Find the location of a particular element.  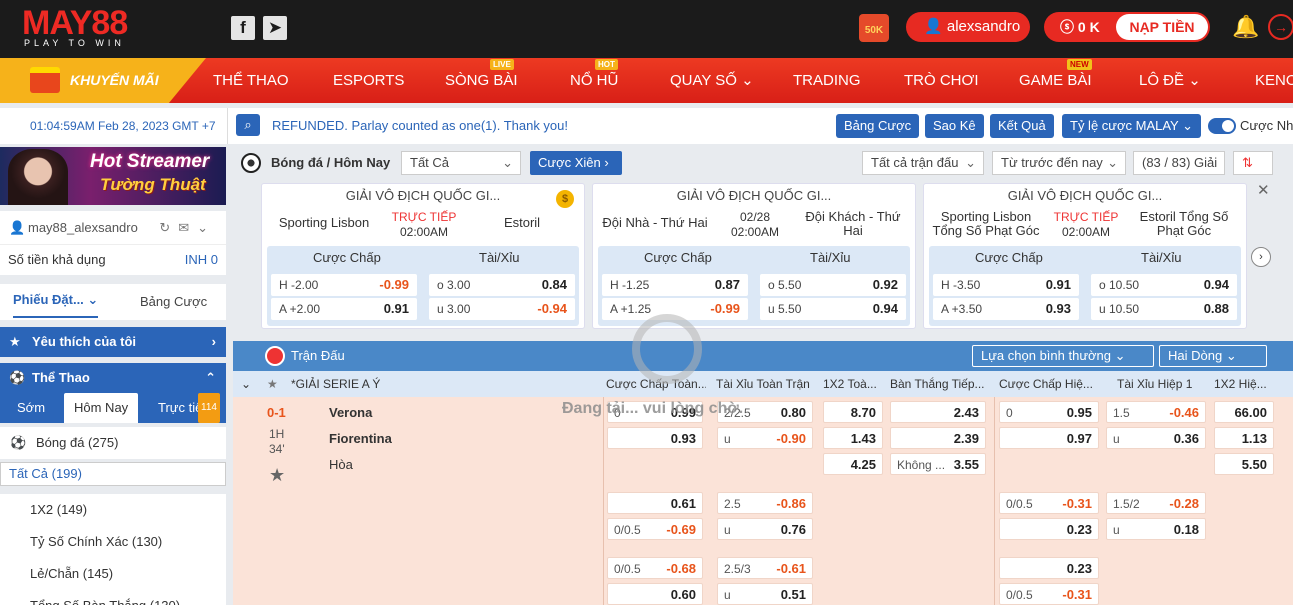

odds-cell: u -0.90 is located at coordinates (765, 438).